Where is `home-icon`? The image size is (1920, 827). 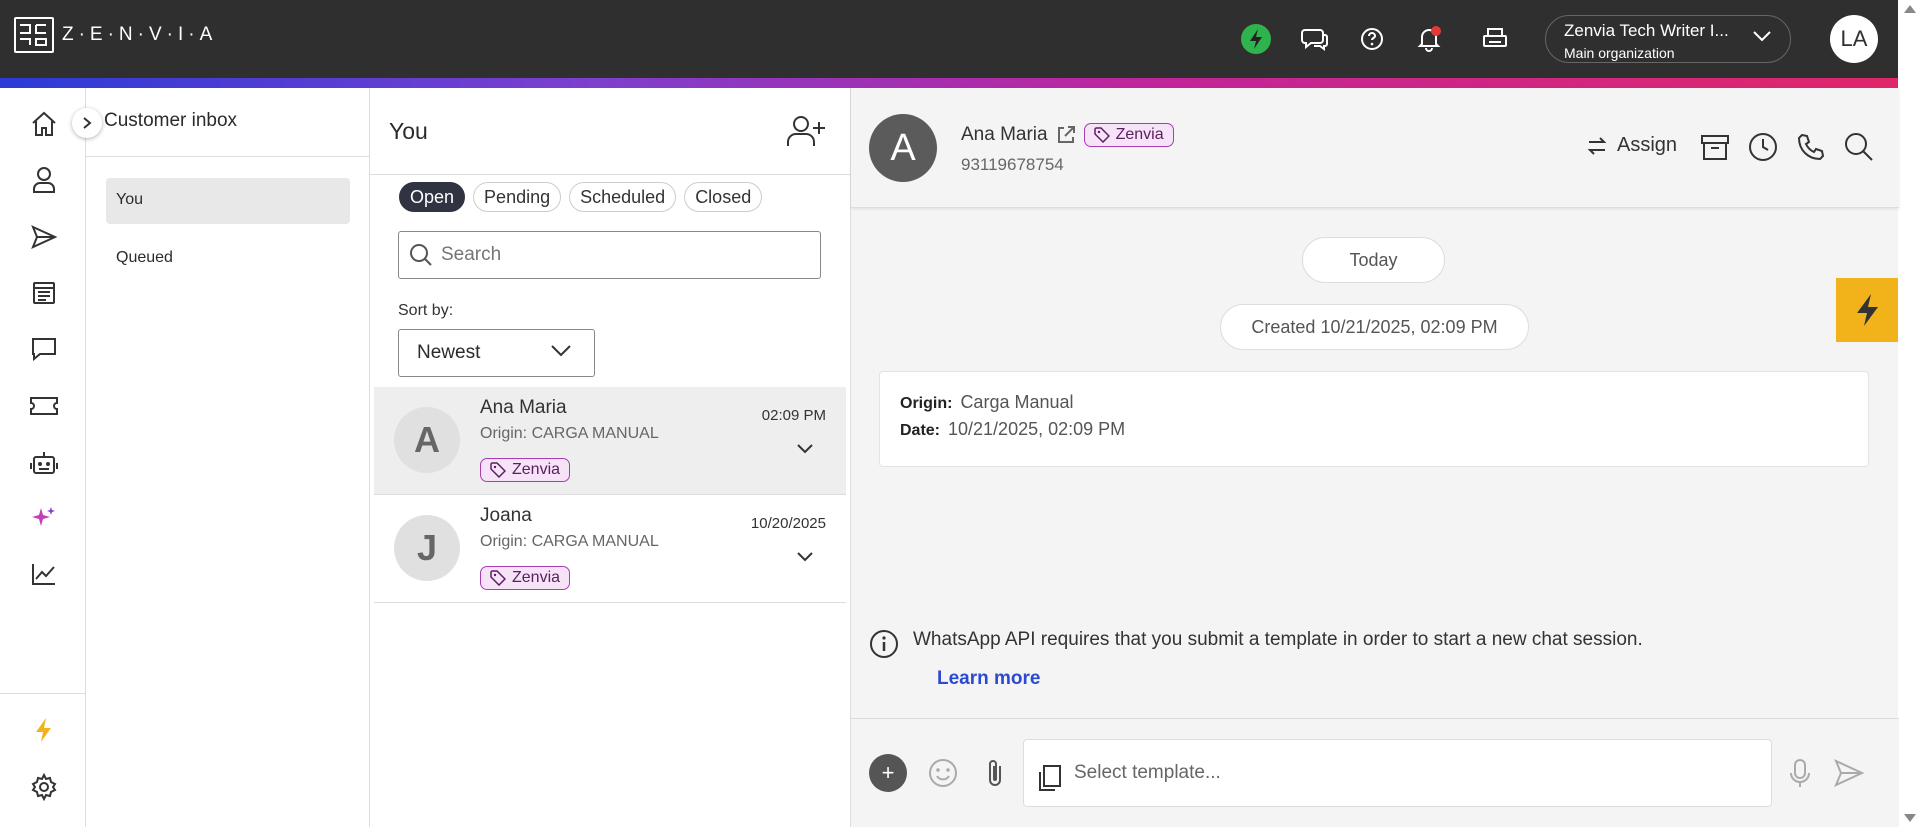
home-icon is located at coordinates (44, 124).